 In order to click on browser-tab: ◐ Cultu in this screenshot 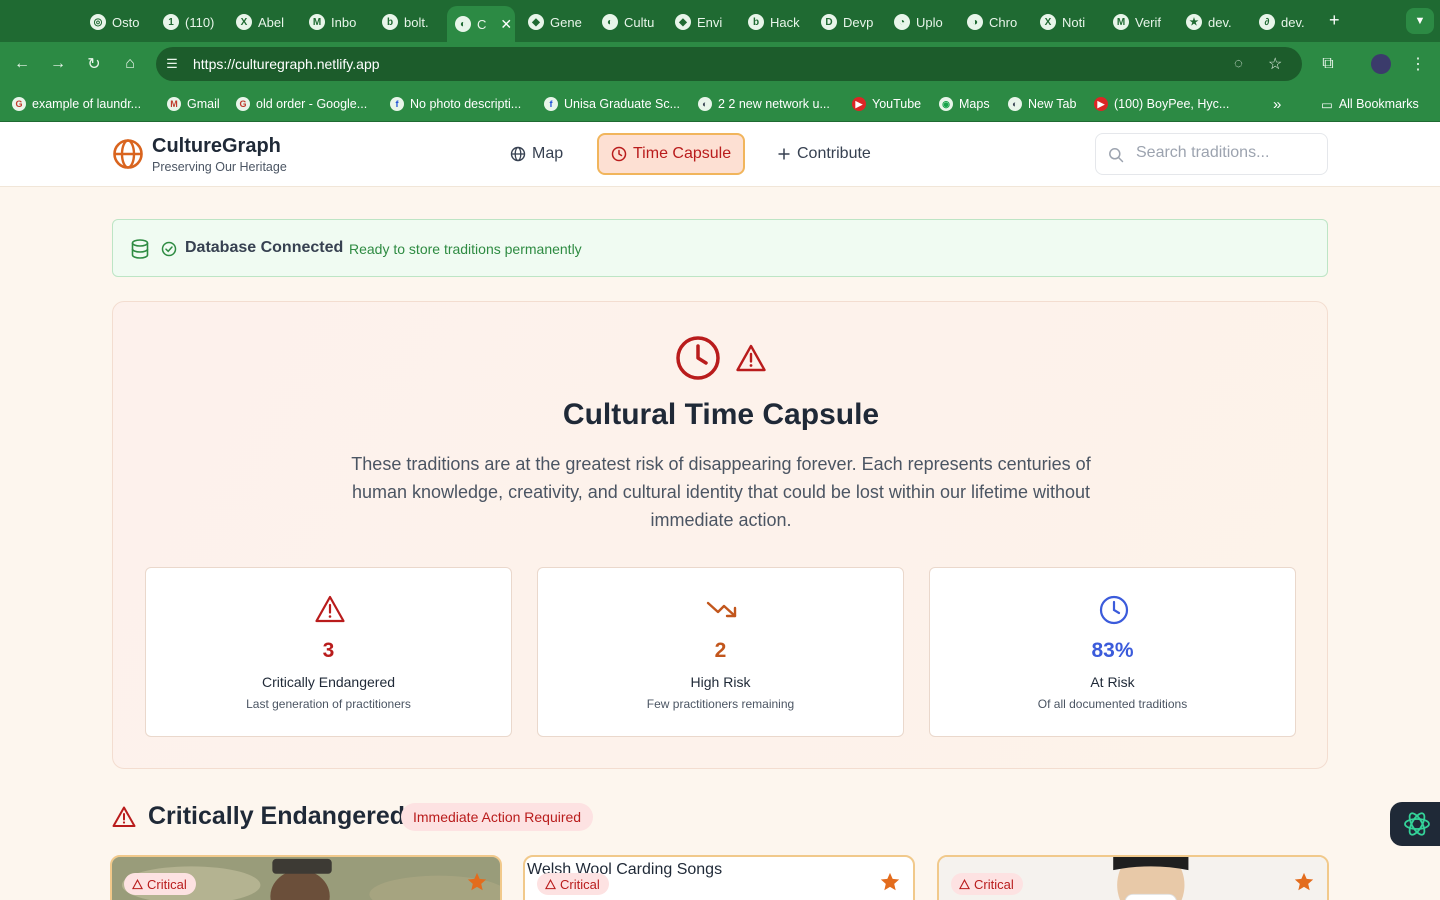, I will do `click(627, 22)`.